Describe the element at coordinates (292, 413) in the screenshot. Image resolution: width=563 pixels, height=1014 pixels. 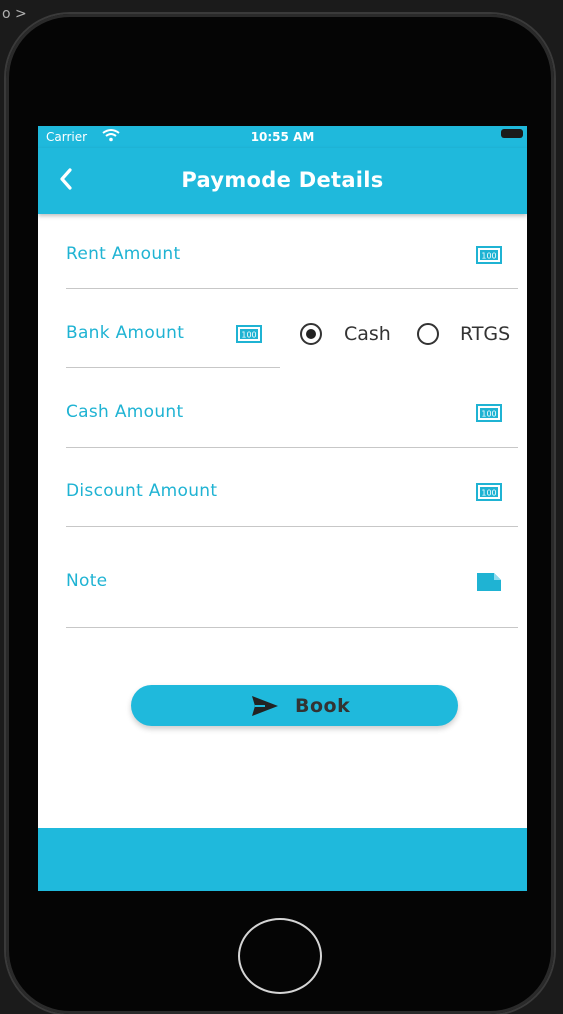
I see `cash-amount-field: Cash Amount 100` at that location.